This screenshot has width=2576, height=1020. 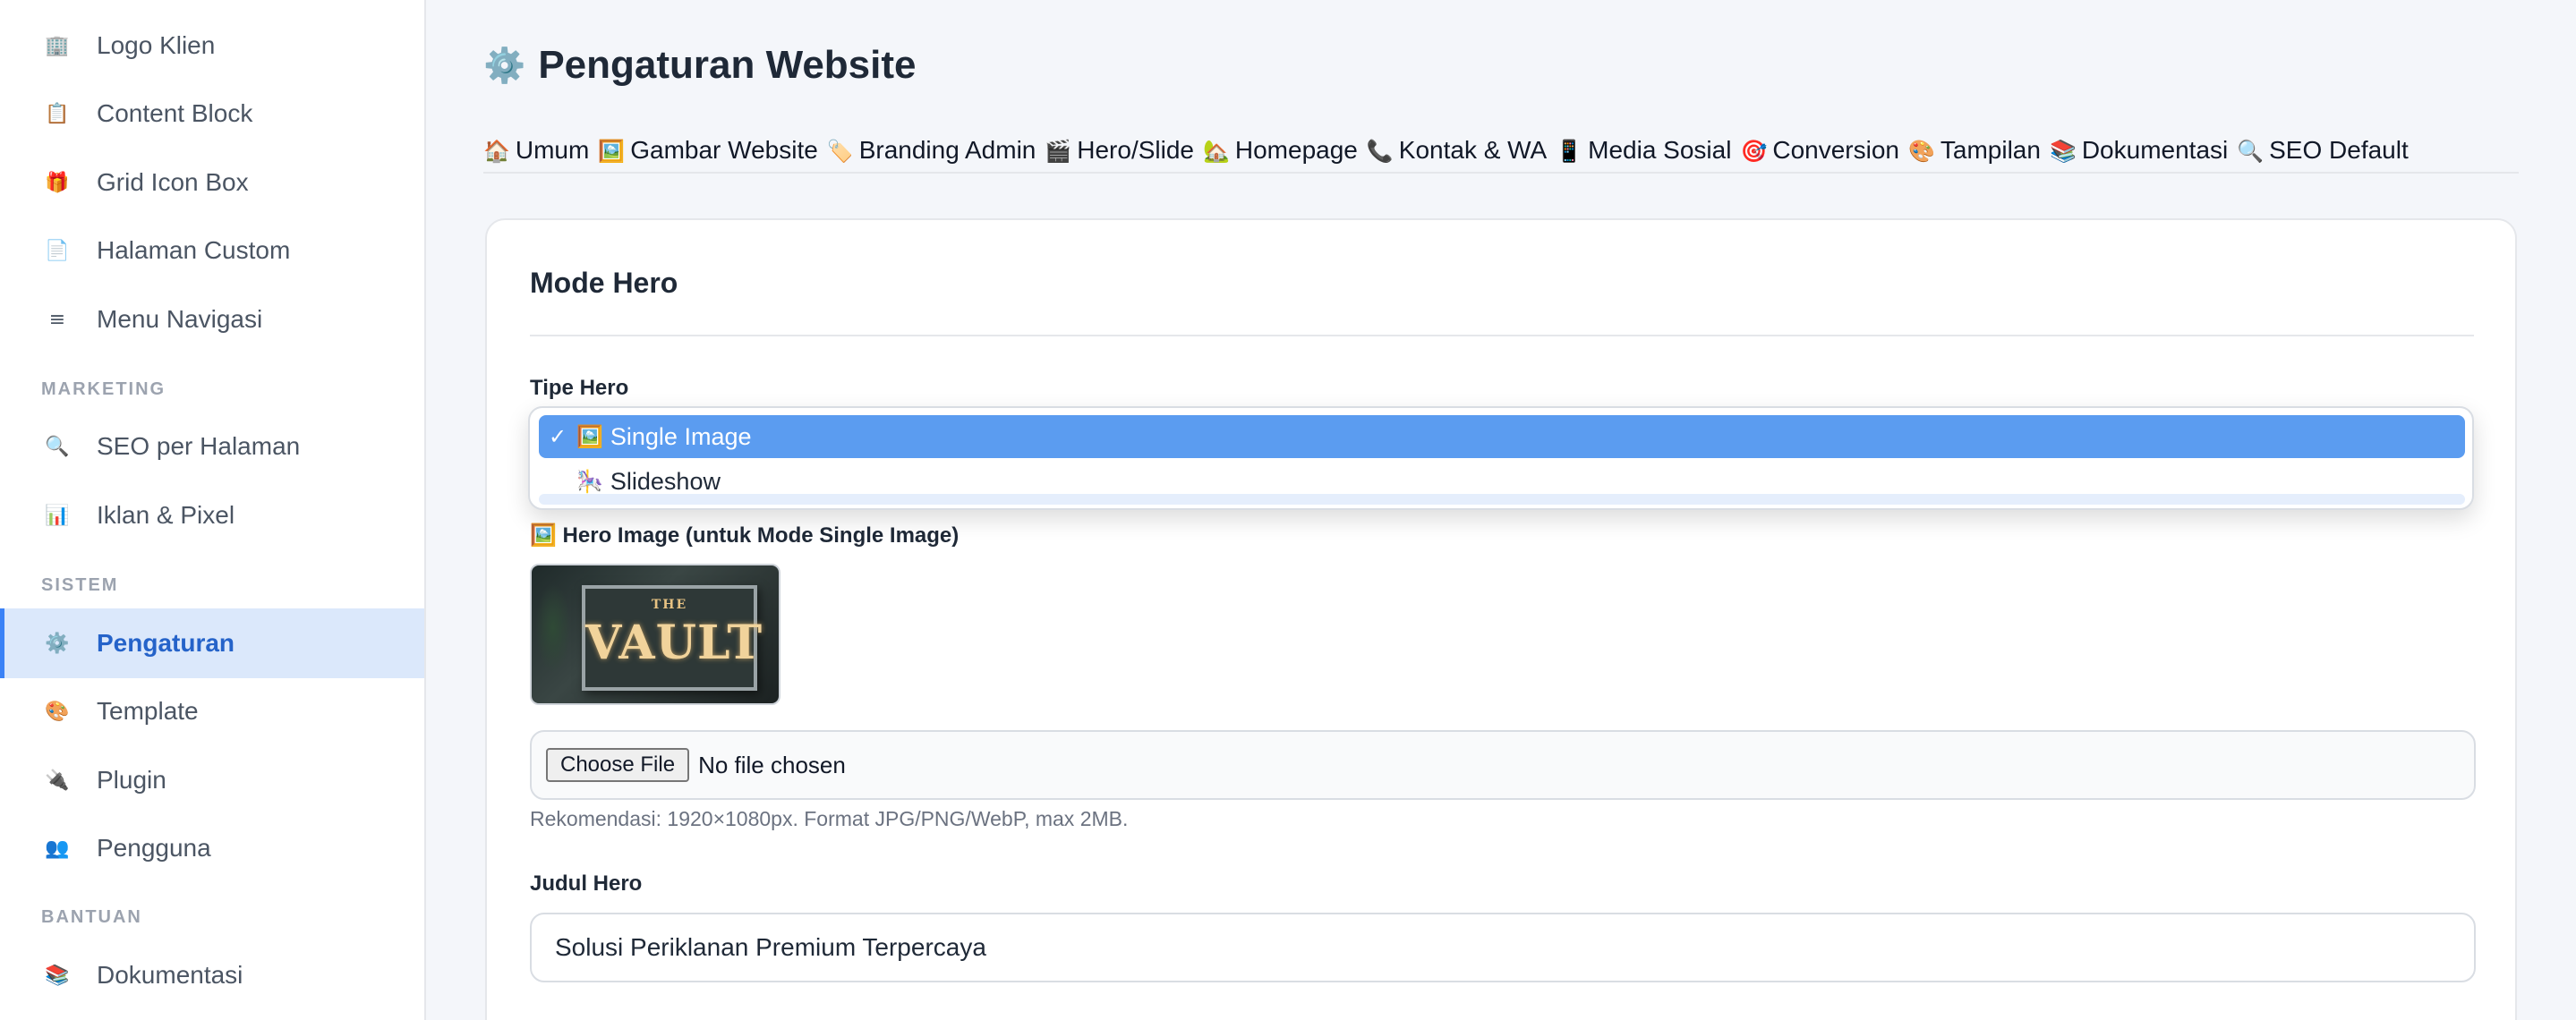 I want to click on page-title-text: Pengaturan Website, so click(x=727, y=65).